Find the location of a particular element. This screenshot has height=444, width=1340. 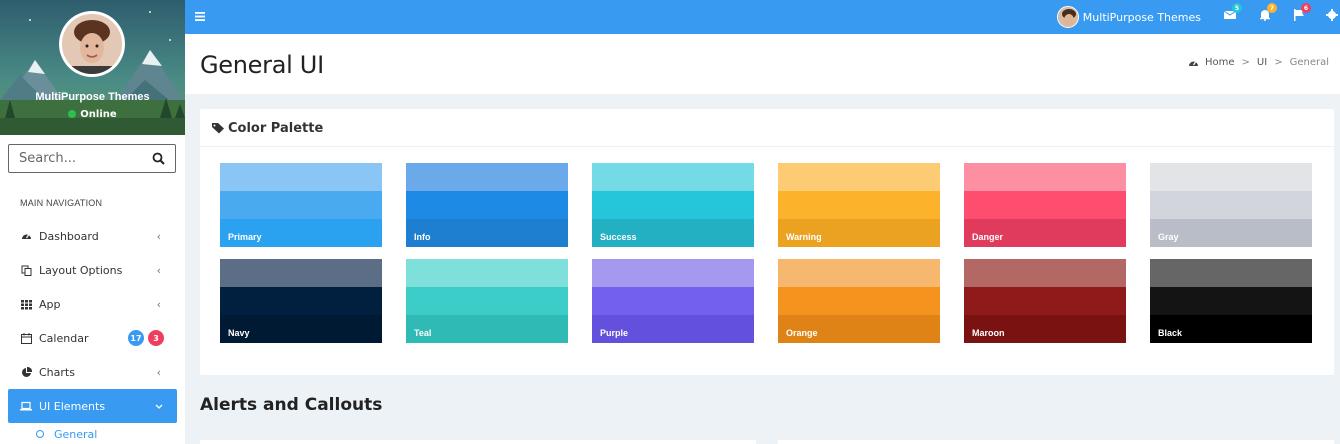

calendar-alert-badge: 3 is located at coordinates (156, 338).